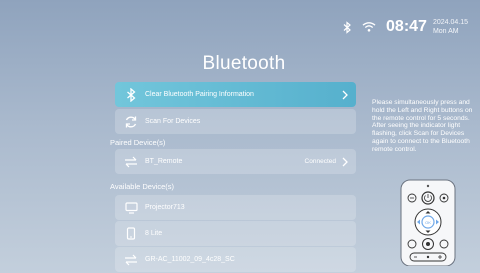  I want to click on date-block: 2024.04.15 Mon AM, so click(450, 27).